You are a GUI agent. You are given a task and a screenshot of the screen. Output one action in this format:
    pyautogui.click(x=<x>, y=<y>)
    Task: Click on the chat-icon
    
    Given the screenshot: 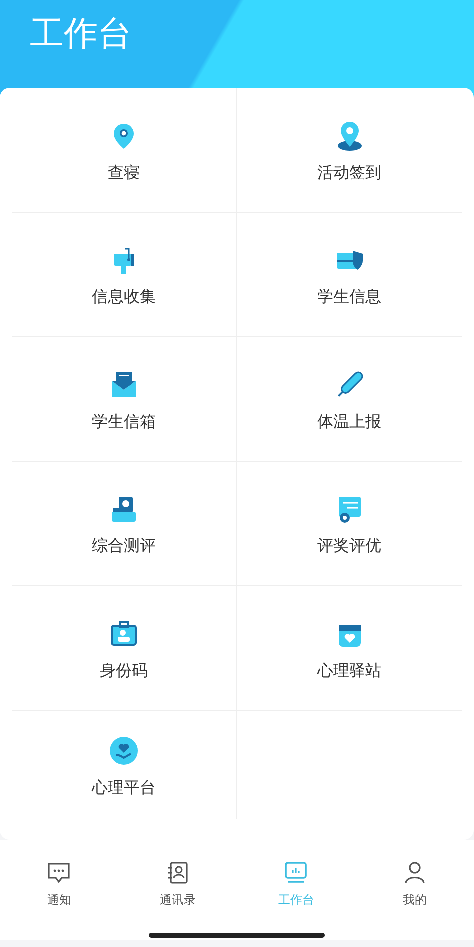 What is the action you would take?
    pyautogui.click(x=59, y=873)
    